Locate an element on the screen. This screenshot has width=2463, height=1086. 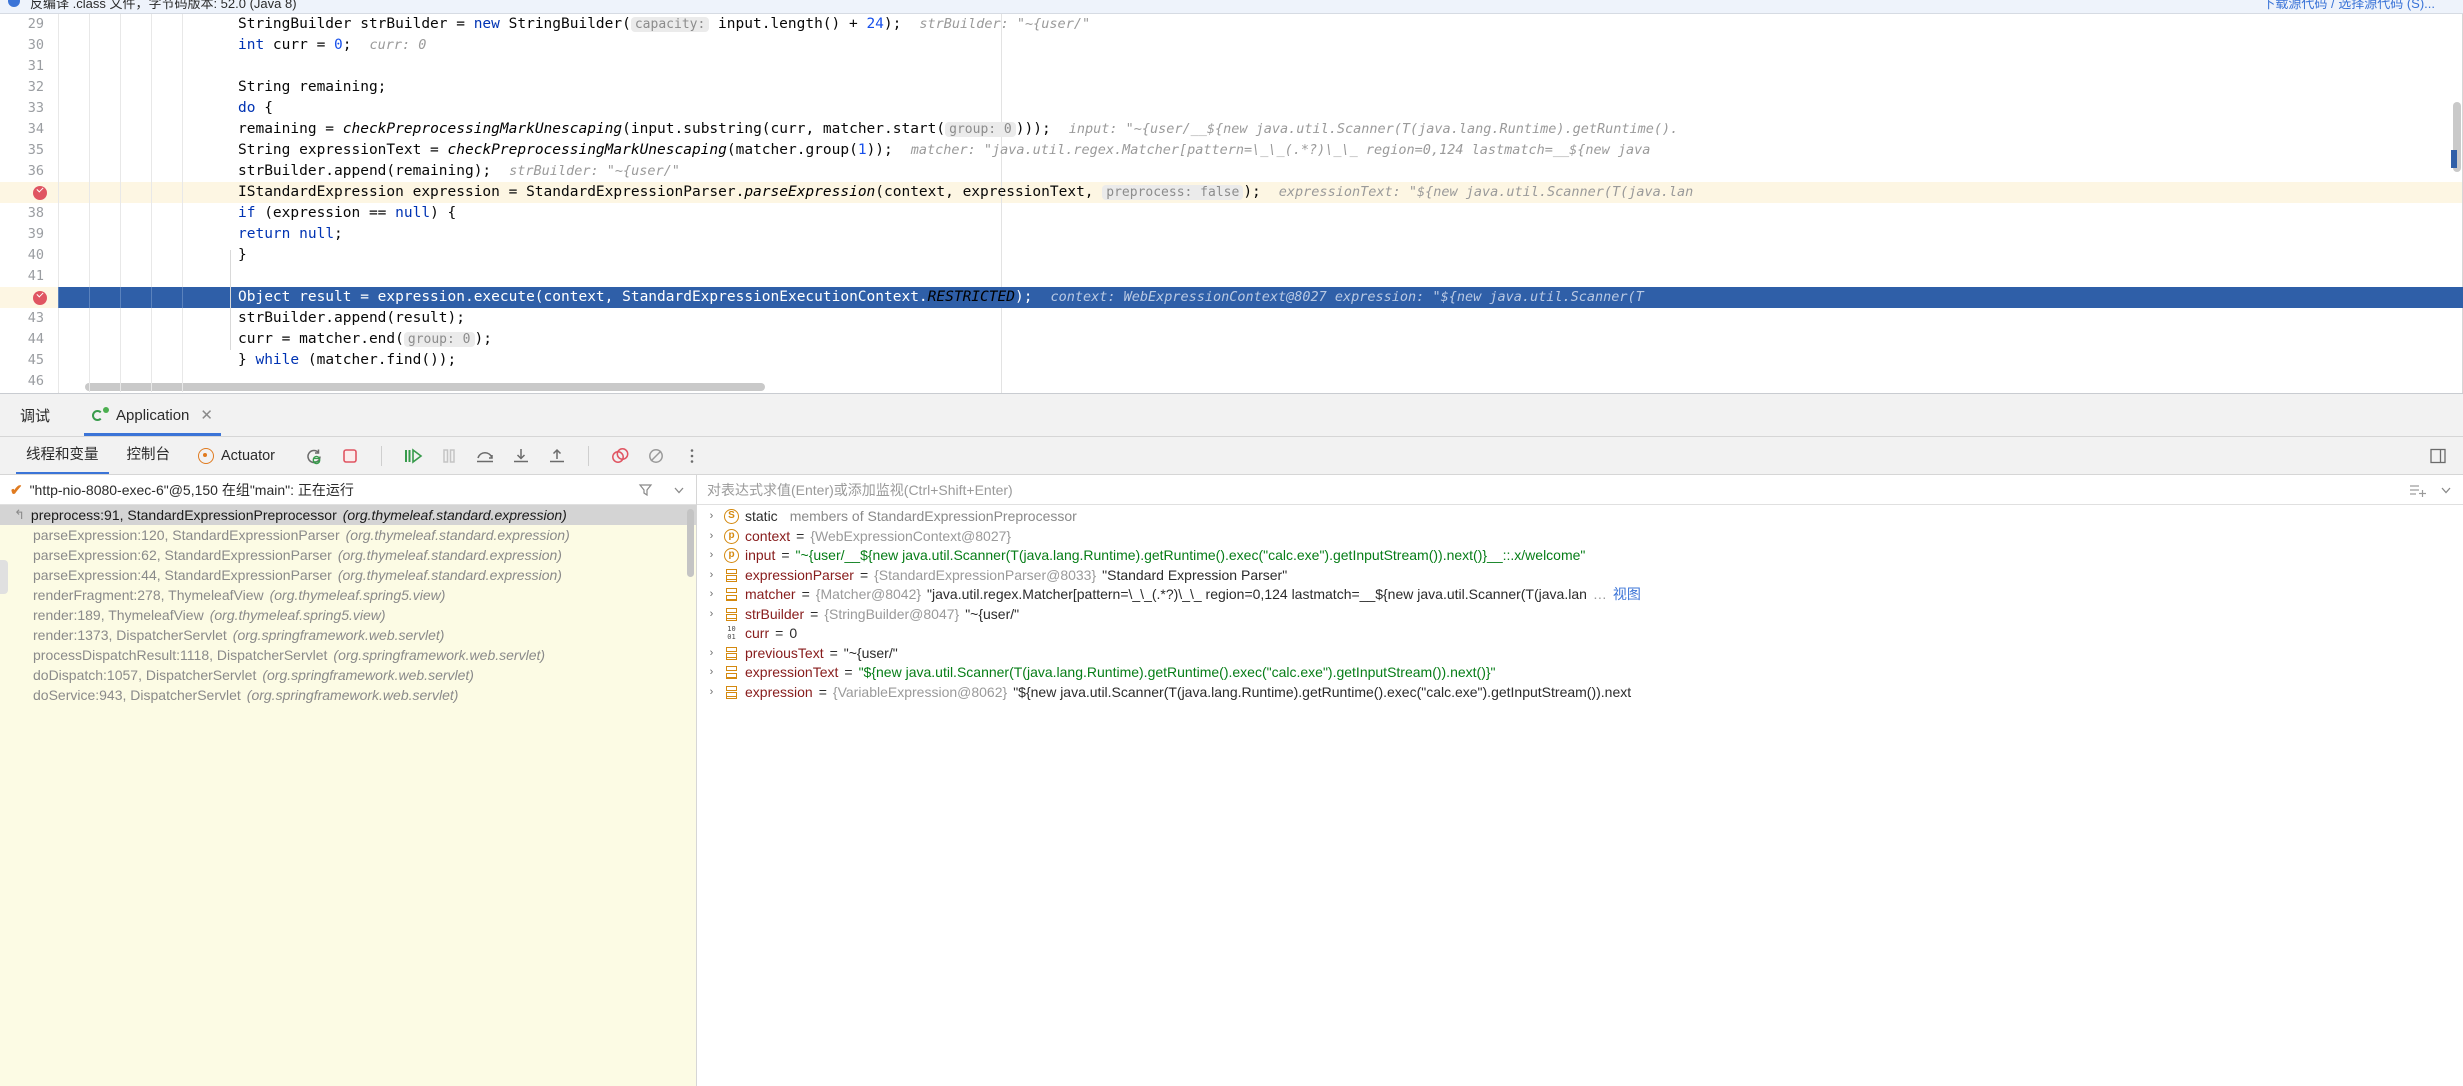
code-line: 40 } is located at coordinates (1231, 255).